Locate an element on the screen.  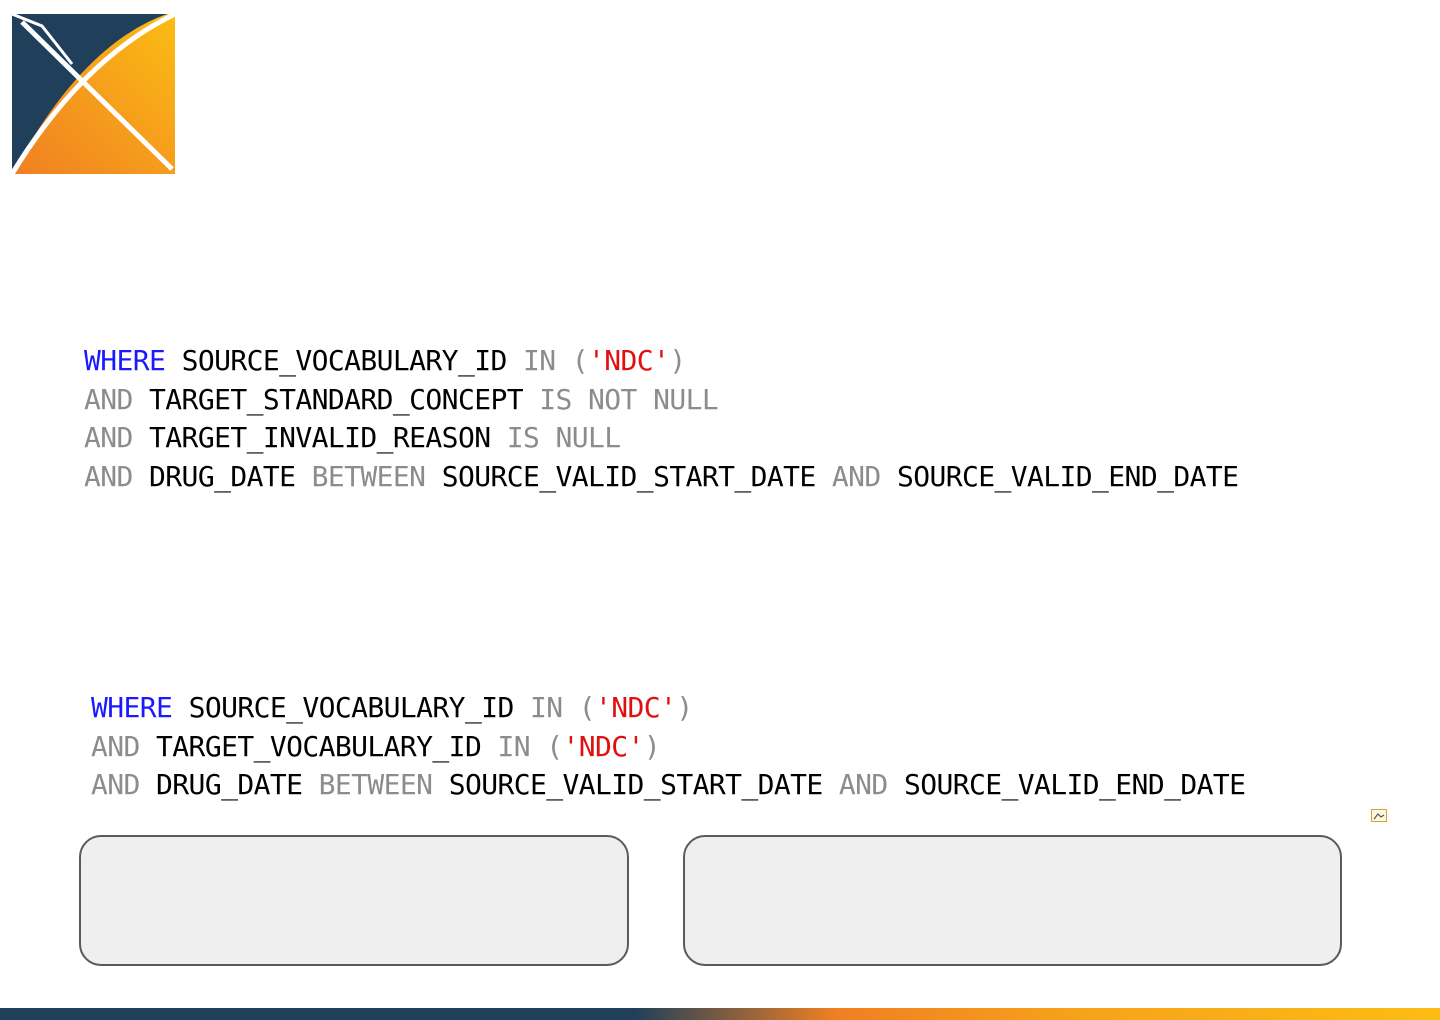
ohdsi-x-logo-icon is located at coordinates (93, 94).